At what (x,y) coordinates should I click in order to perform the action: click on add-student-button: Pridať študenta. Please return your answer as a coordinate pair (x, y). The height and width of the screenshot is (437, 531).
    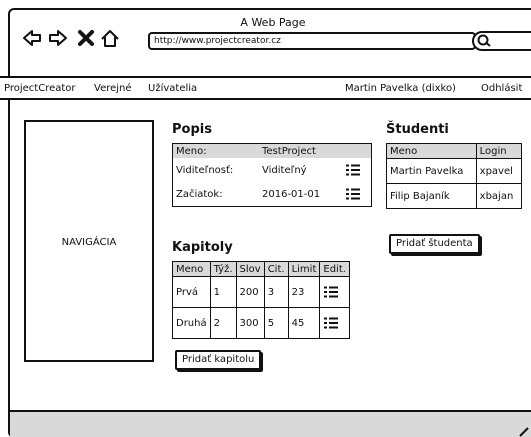
    Looking at the image, I should click on (434, 244).